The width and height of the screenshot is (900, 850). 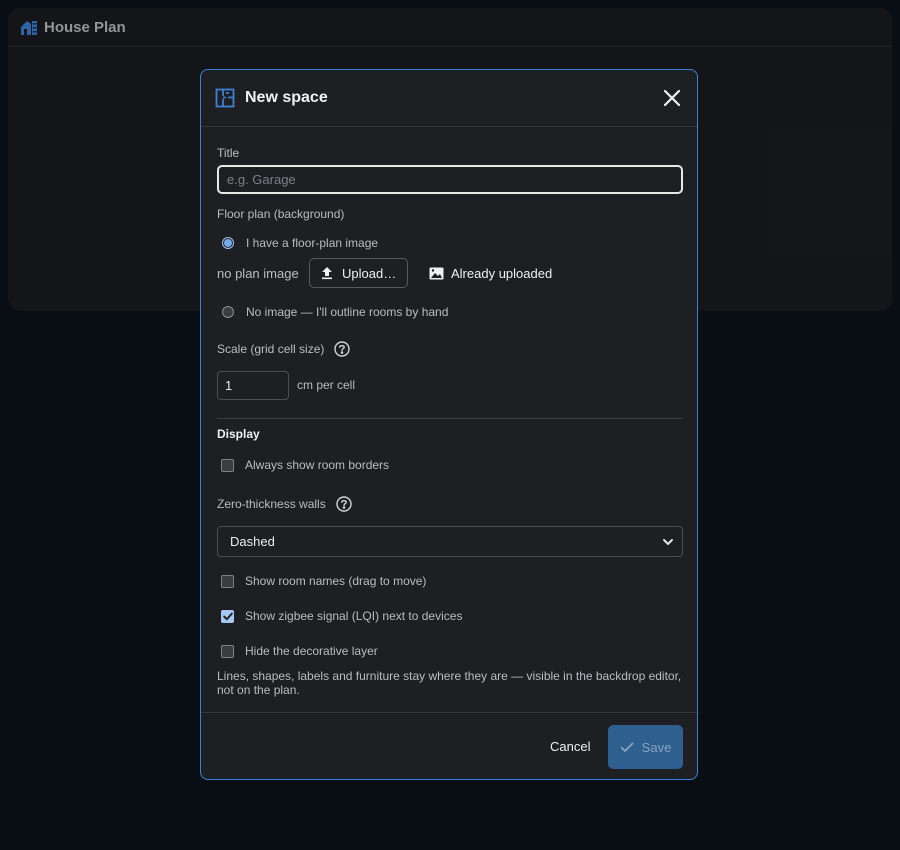 I want to click on hide-decor-label: Hide the decorative layer, so click(x=311, y=651).